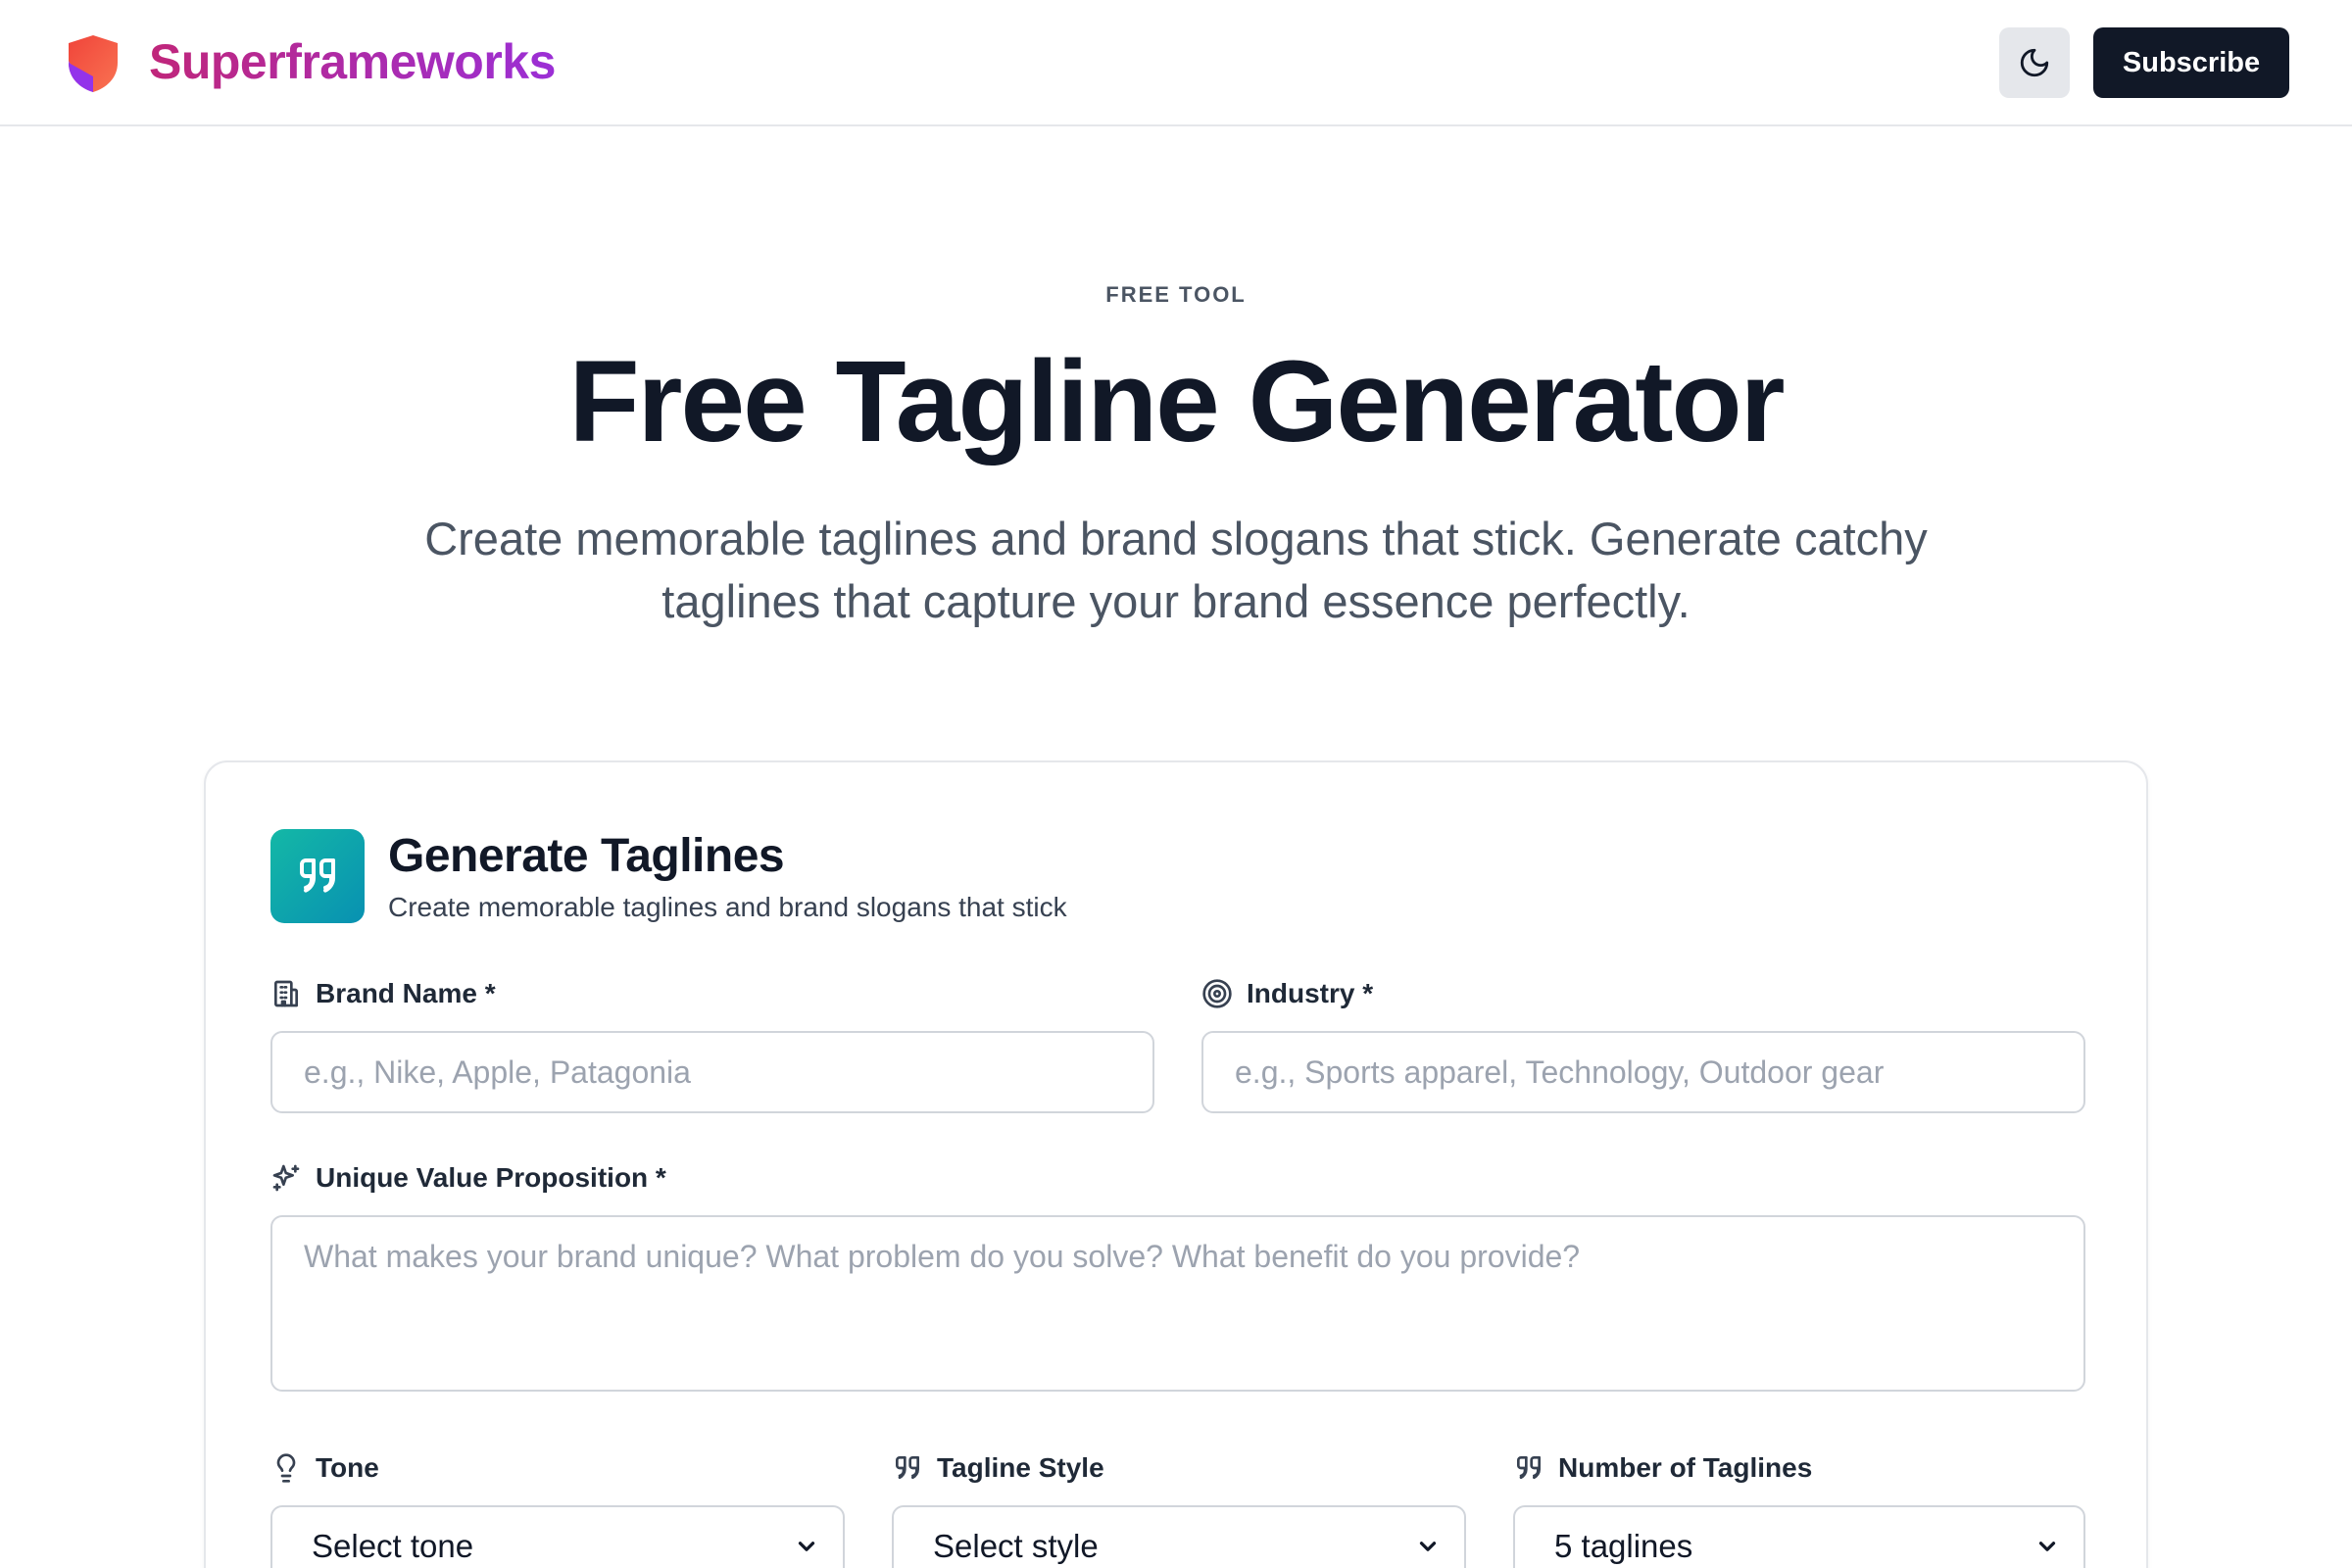 Image resolution: width=2352 pixels, height=1568 pixels. I want to click on tone-select: Select tone, so click(557, 1536).